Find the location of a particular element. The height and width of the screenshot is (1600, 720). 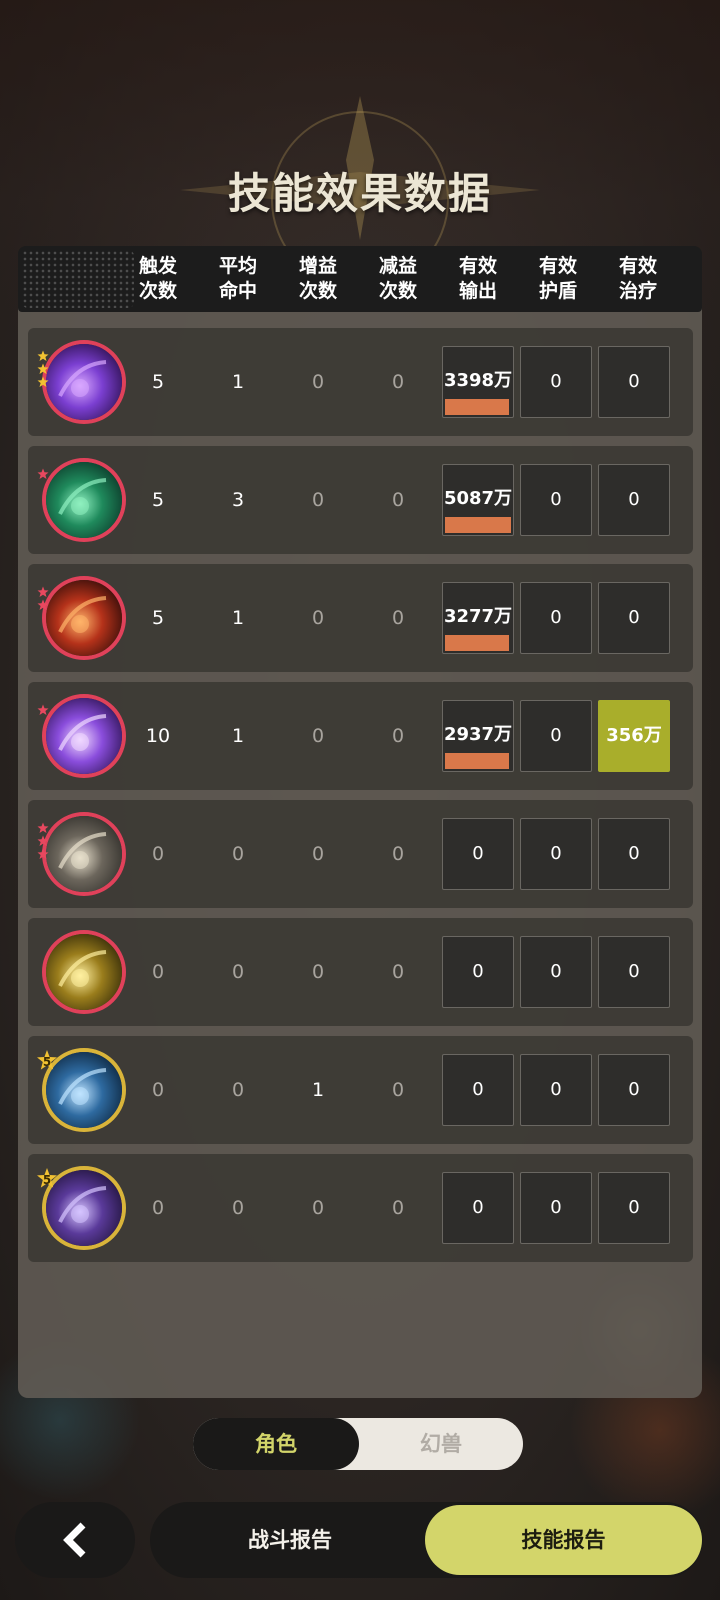

toggle-beast-tab: 幻兽 is located at coordinates (441, 1444).